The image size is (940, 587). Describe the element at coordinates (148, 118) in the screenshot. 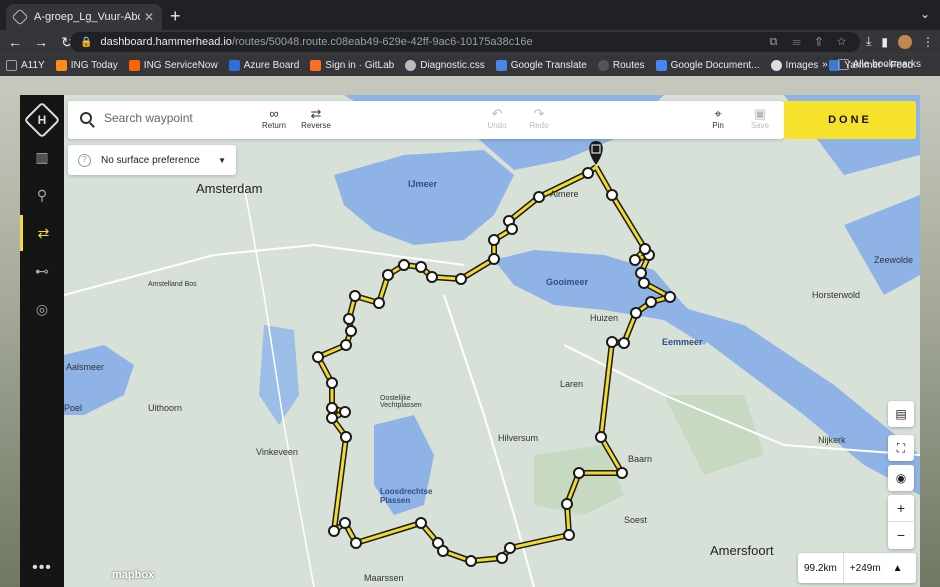

I see `search-input: Search waypoint` at that location.